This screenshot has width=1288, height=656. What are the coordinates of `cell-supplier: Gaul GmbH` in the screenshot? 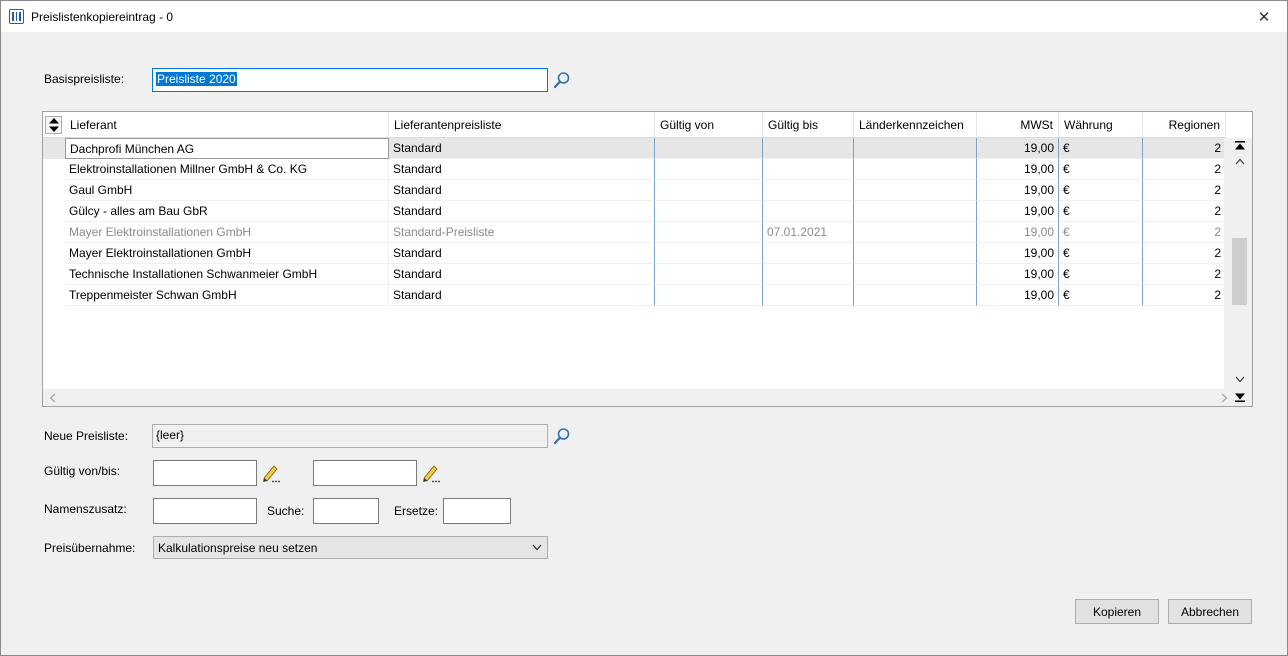 It's located at (227, 190).